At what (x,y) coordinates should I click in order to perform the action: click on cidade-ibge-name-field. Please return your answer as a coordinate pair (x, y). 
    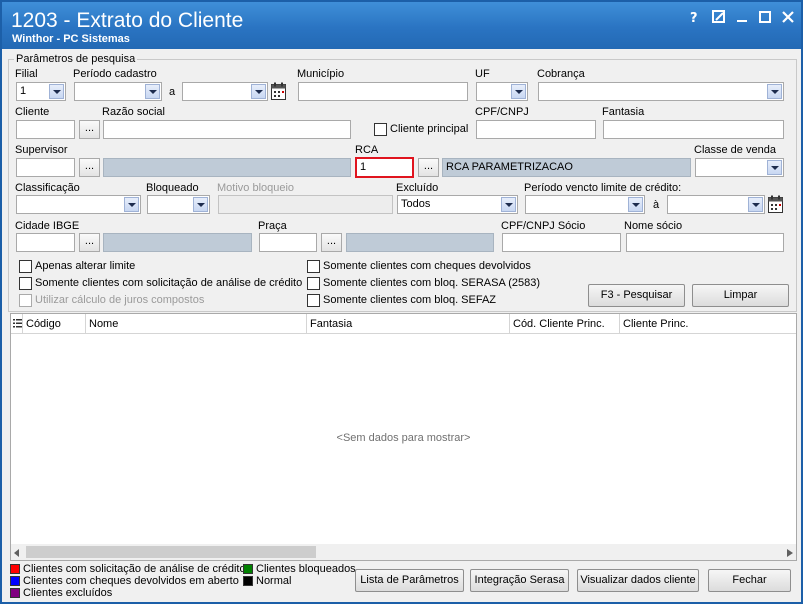
    Looking at the image, I should click on (177, 242).